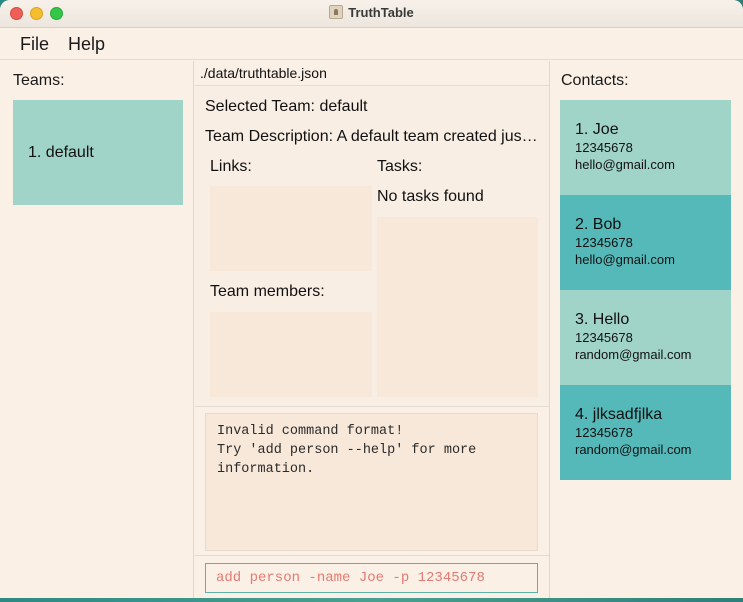 This screenshot has height=602, width=743. What do you see at coordinates (645, 432) in the screenshot?
I see `contact-card: 4. jlksadfjlka 12345678 random@gmail.com` at bounding box center [645, 432].